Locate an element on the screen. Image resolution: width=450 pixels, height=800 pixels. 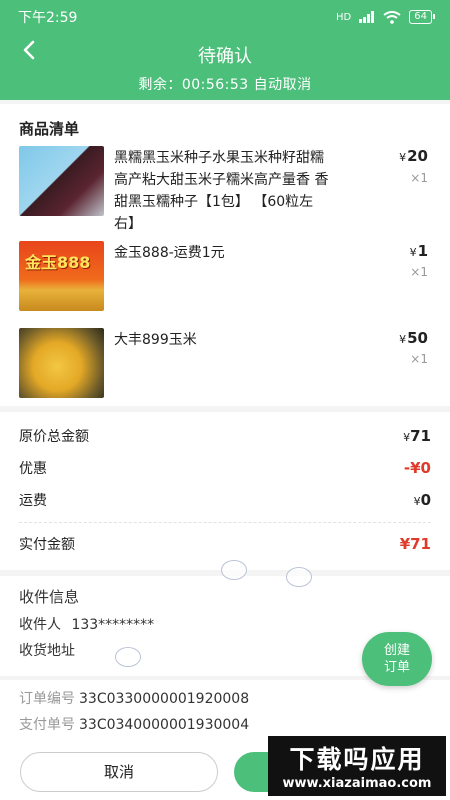
create-order-label: 创建 订单 is located at coordinates (396, 659).